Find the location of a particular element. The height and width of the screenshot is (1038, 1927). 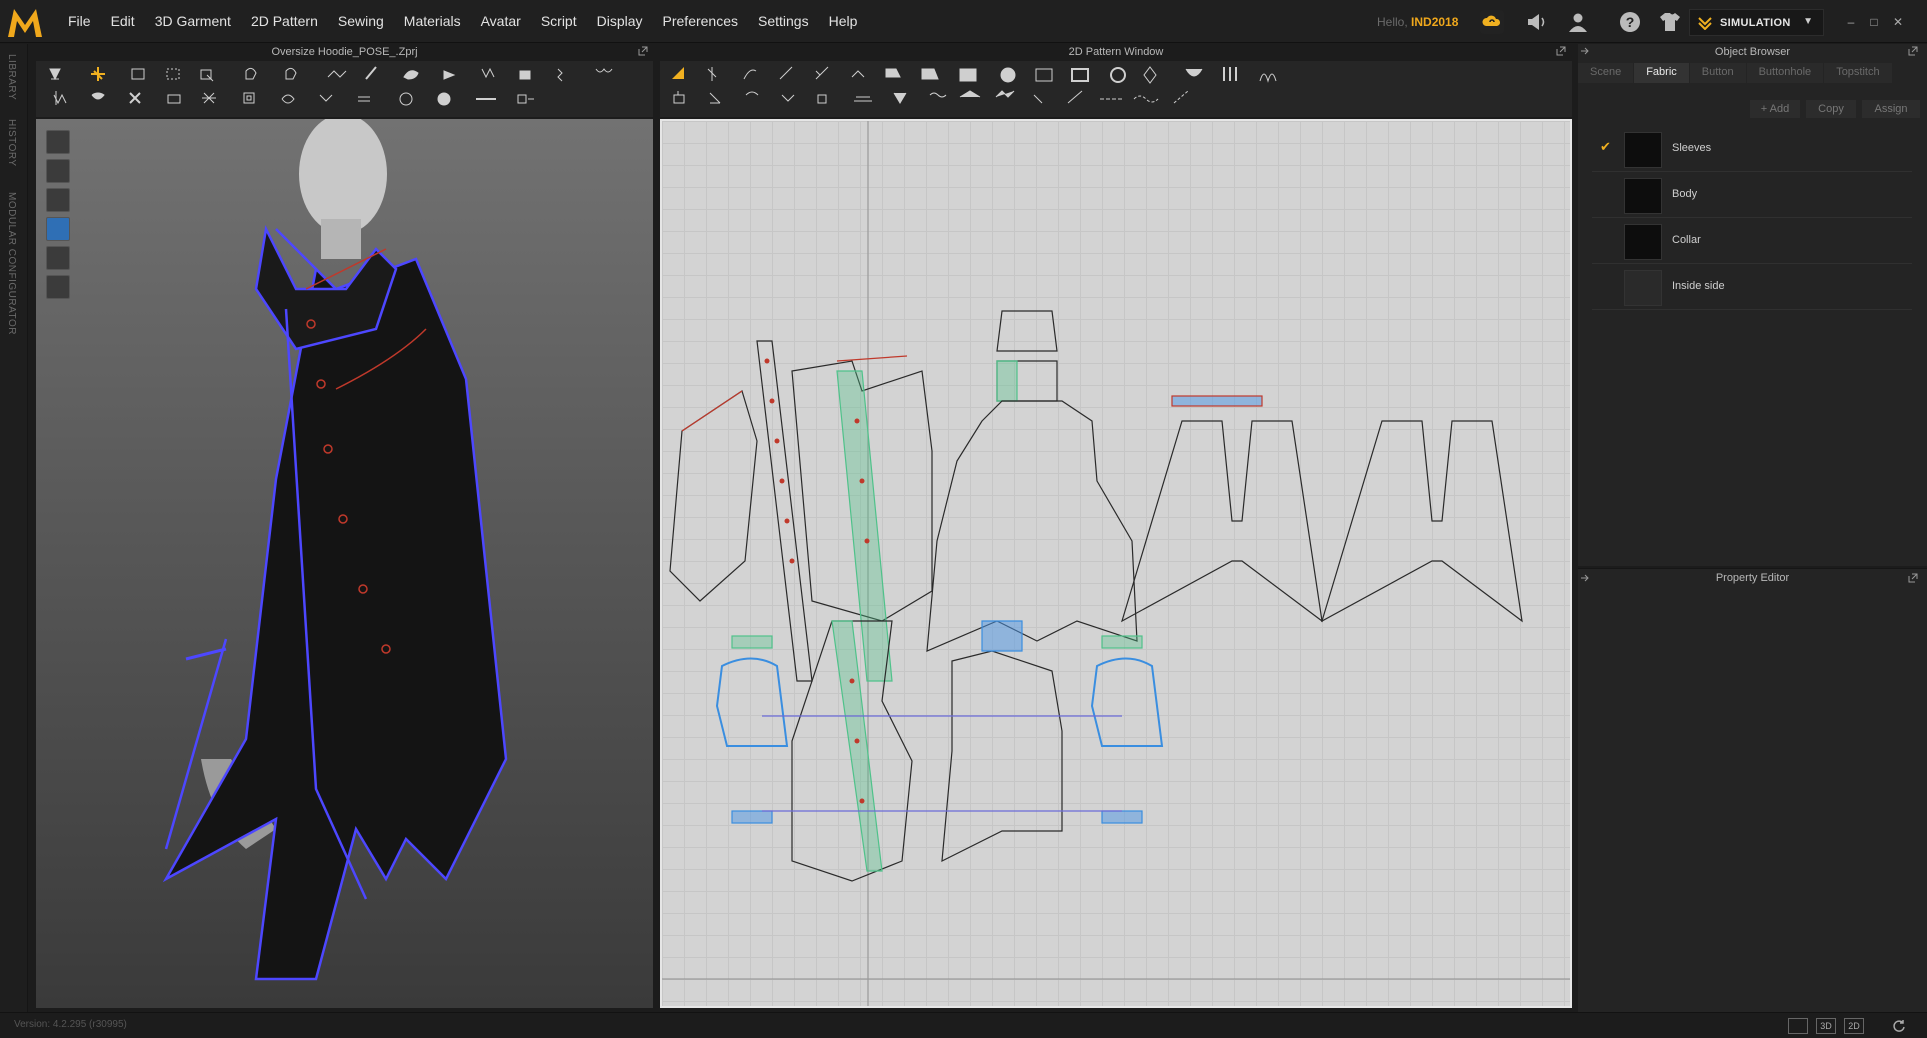

bezier-icon is located at coordinates (858, 74).